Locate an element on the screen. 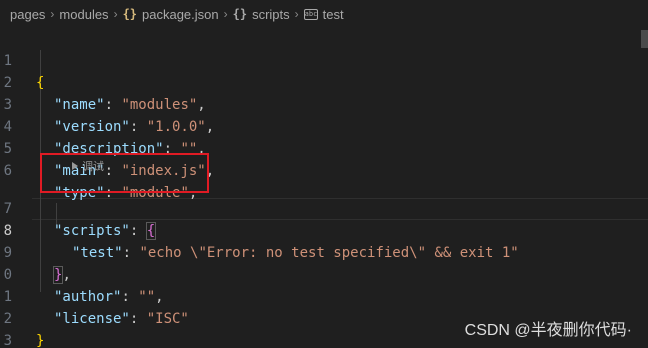 This screenshot has height=348, width=648. annotation-highlight-box is located at coordinates (124, 173).